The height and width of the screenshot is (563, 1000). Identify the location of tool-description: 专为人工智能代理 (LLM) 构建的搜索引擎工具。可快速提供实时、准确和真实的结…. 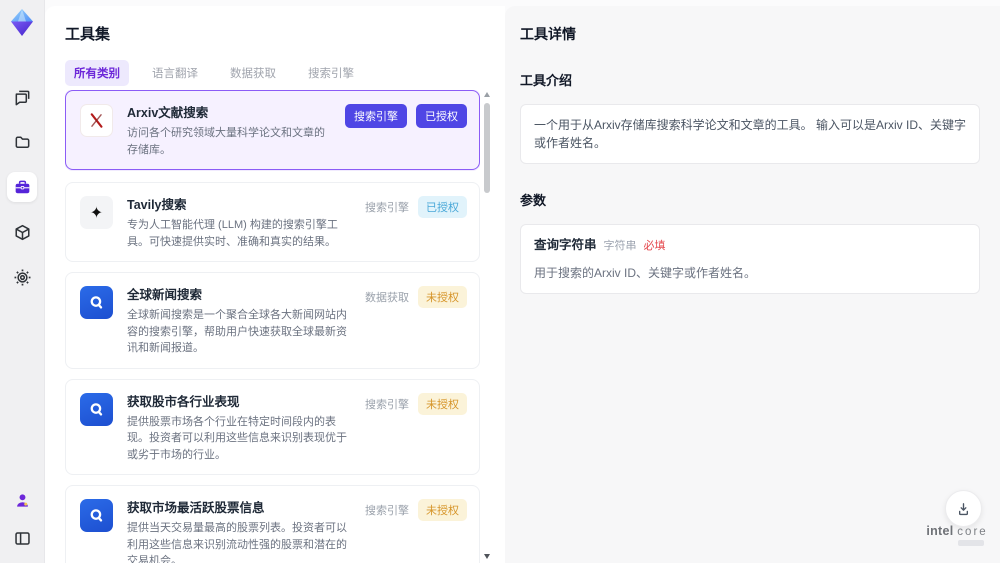
(232, 233).